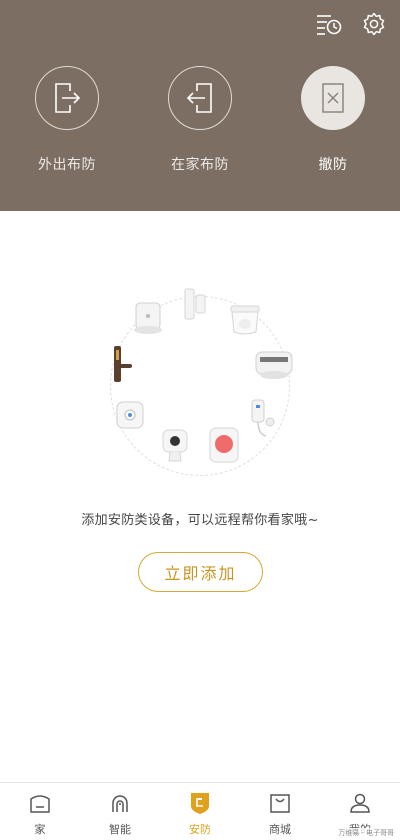 This screenshot has width=400, height=840. I want to click on disarm-icon, so click(333, 98).